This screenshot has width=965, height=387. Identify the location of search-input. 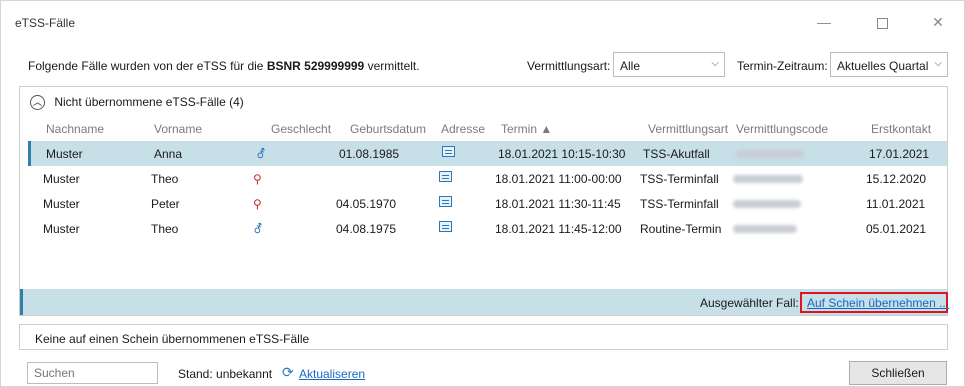
(92, 373).